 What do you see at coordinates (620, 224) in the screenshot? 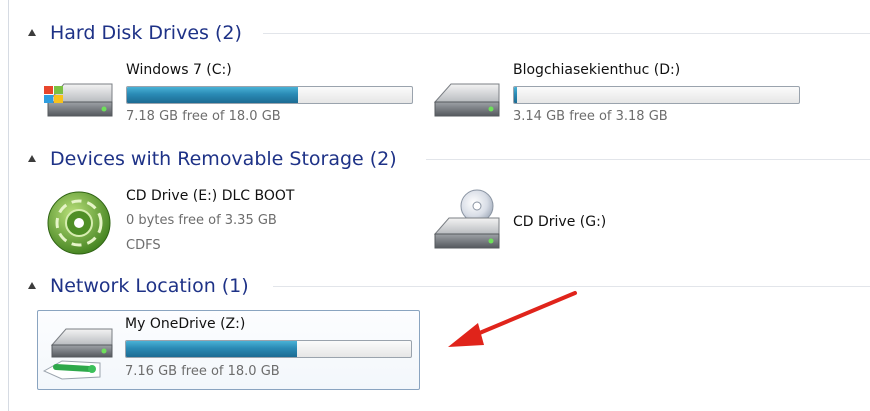
I see `drive-tile-g: CD Drive (G:)` at bounding box center [620, 224].